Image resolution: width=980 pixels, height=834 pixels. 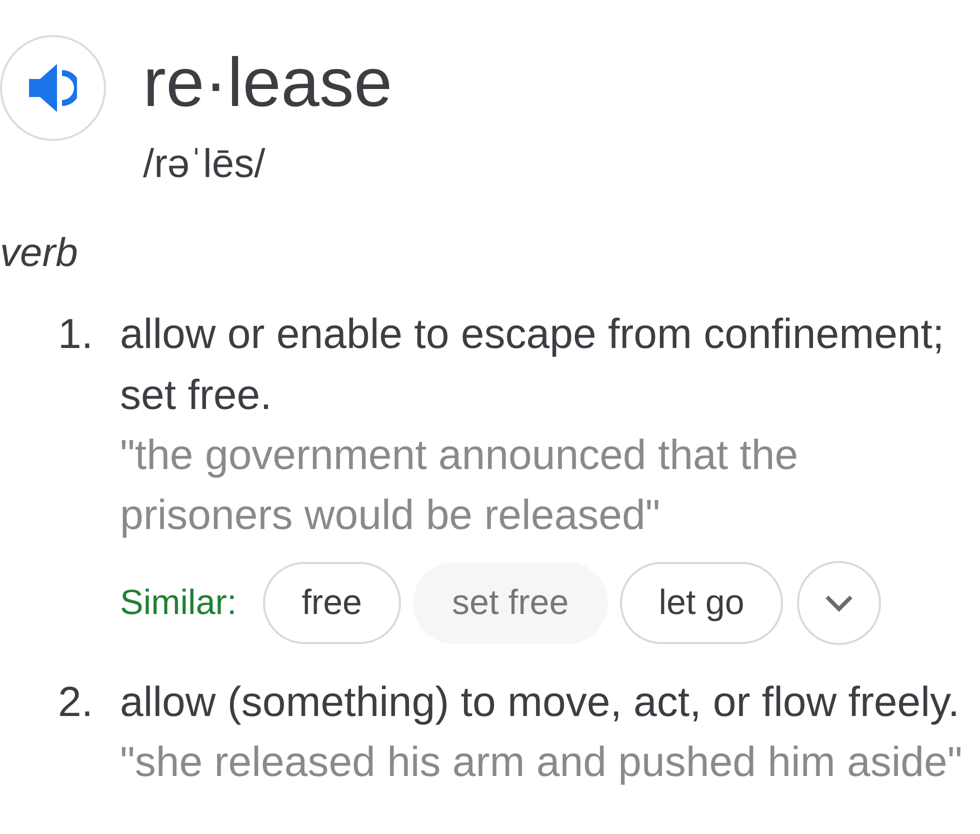 What do you see at coordinates (204, 164) in the screenshot?
I see `phonetic-spelling: /rəˈlēs/` at bounding box center [204, 164].